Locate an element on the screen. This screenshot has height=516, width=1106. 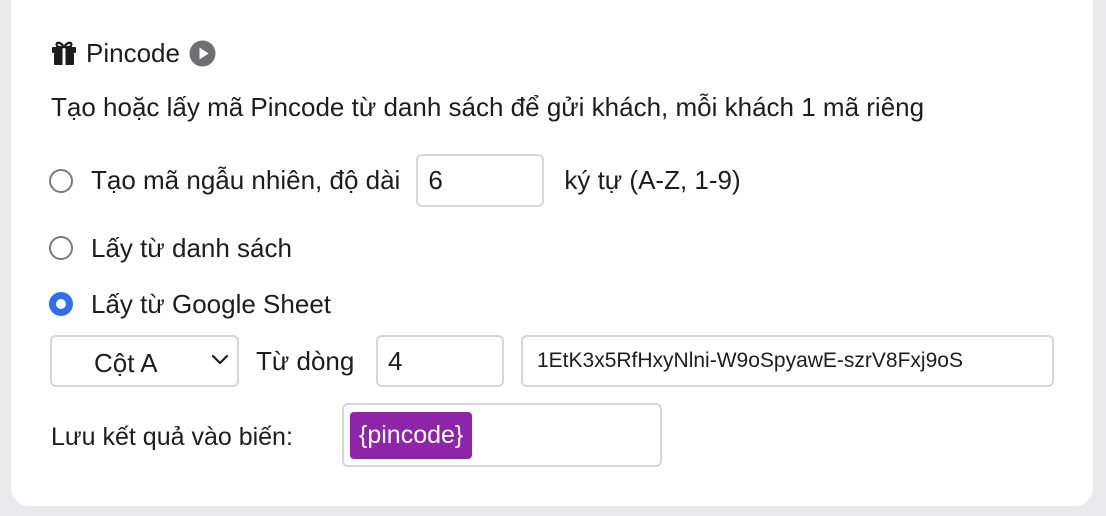
length-input is located at coordinates (480, 180).